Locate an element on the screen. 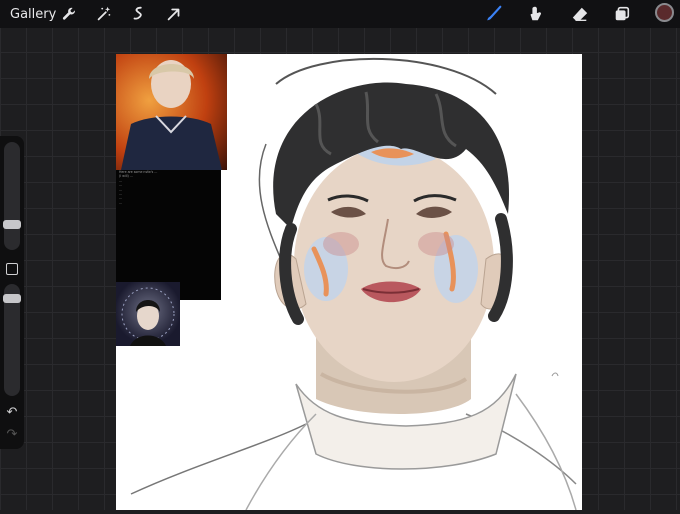 This screenshot has width=680, height=514. brush-icon is located at coordinates (494, 14).